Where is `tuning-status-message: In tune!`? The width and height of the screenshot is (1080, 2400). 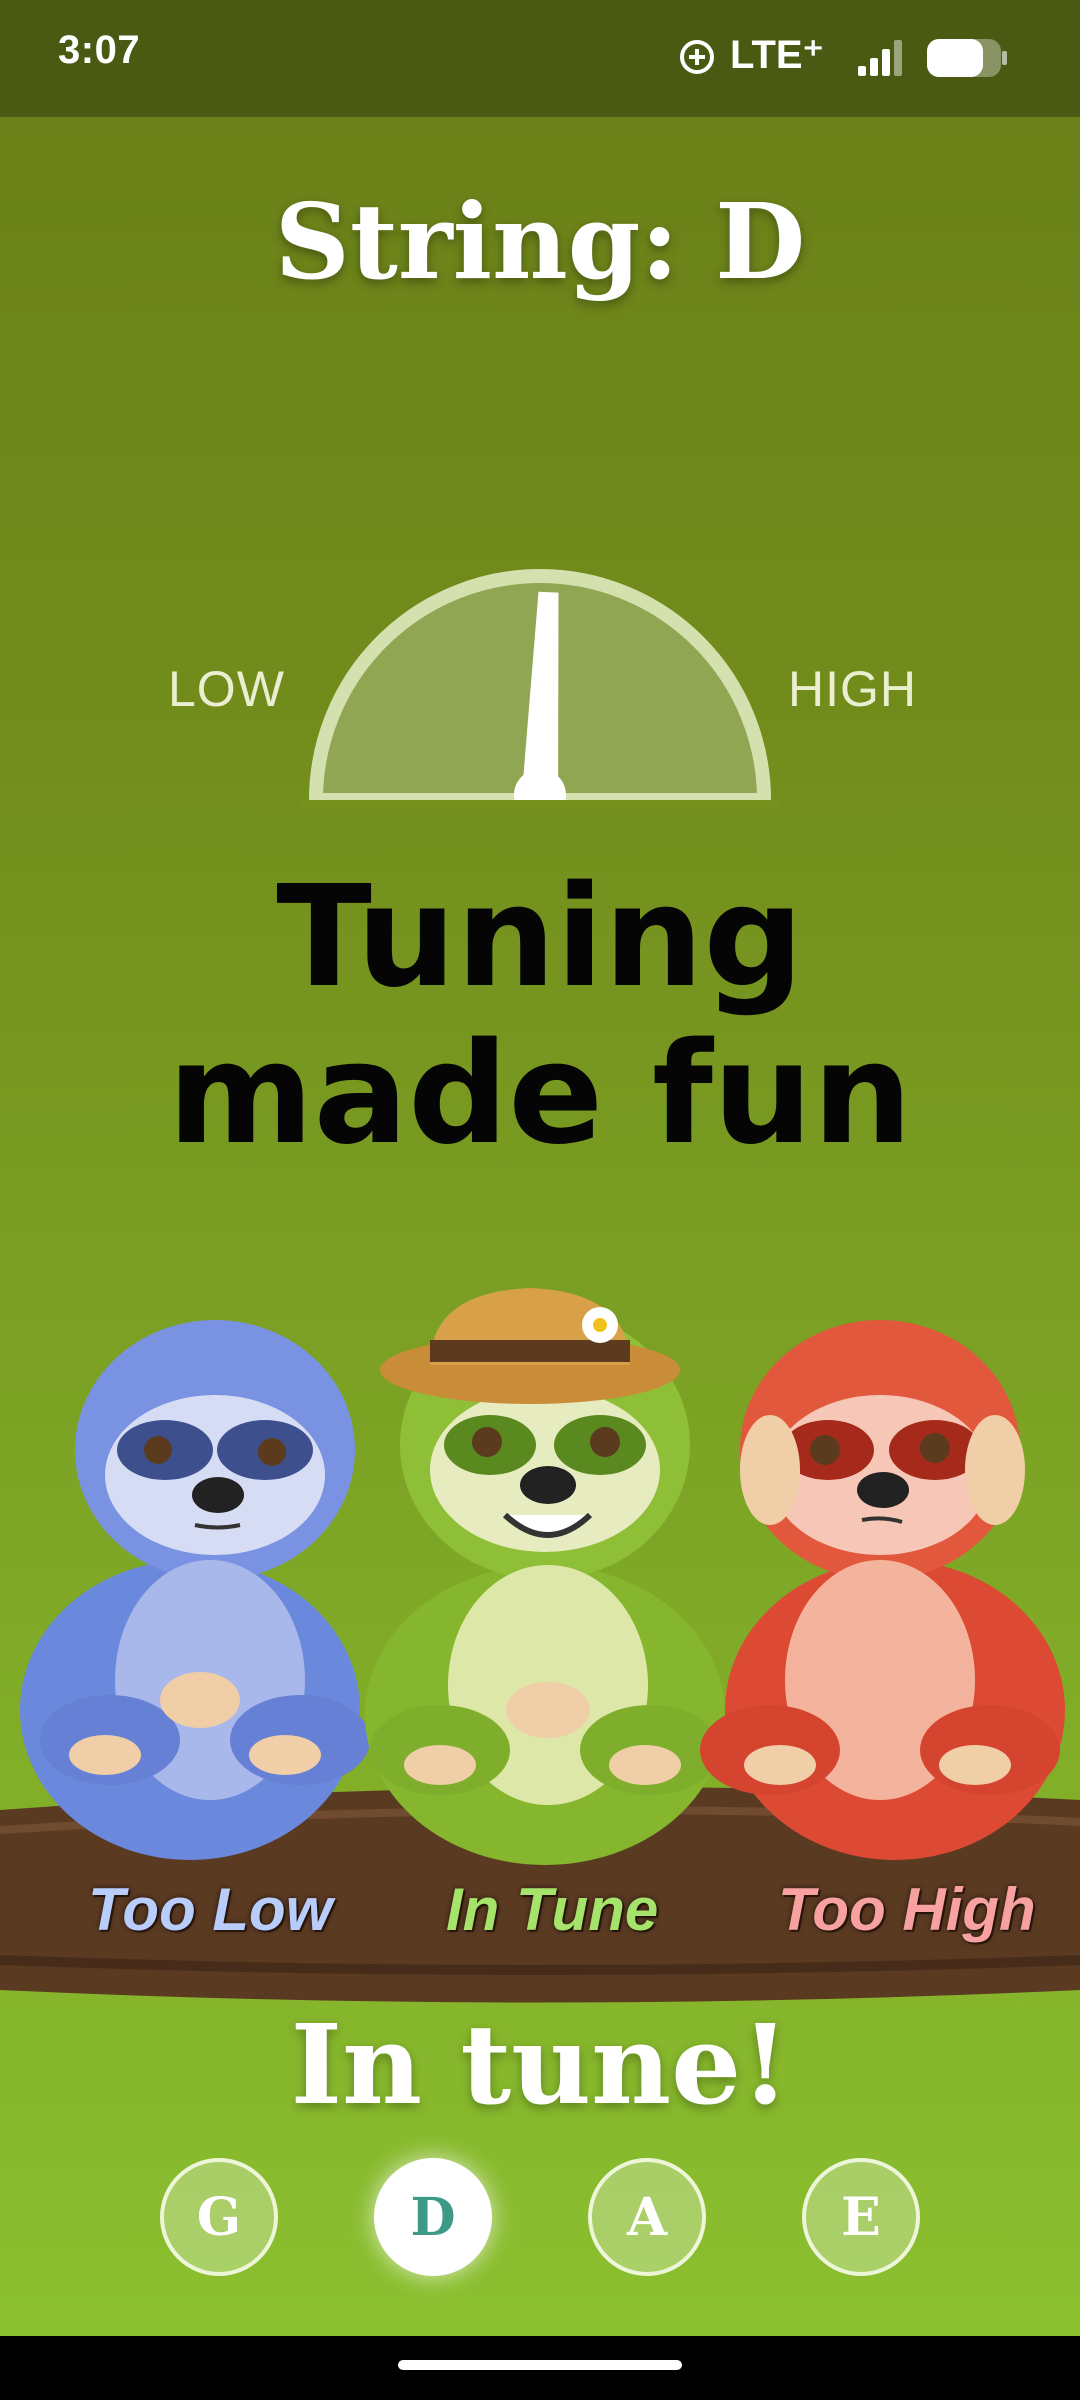 tuning-status-message: In tune! is located at coordinates (540, 2064).